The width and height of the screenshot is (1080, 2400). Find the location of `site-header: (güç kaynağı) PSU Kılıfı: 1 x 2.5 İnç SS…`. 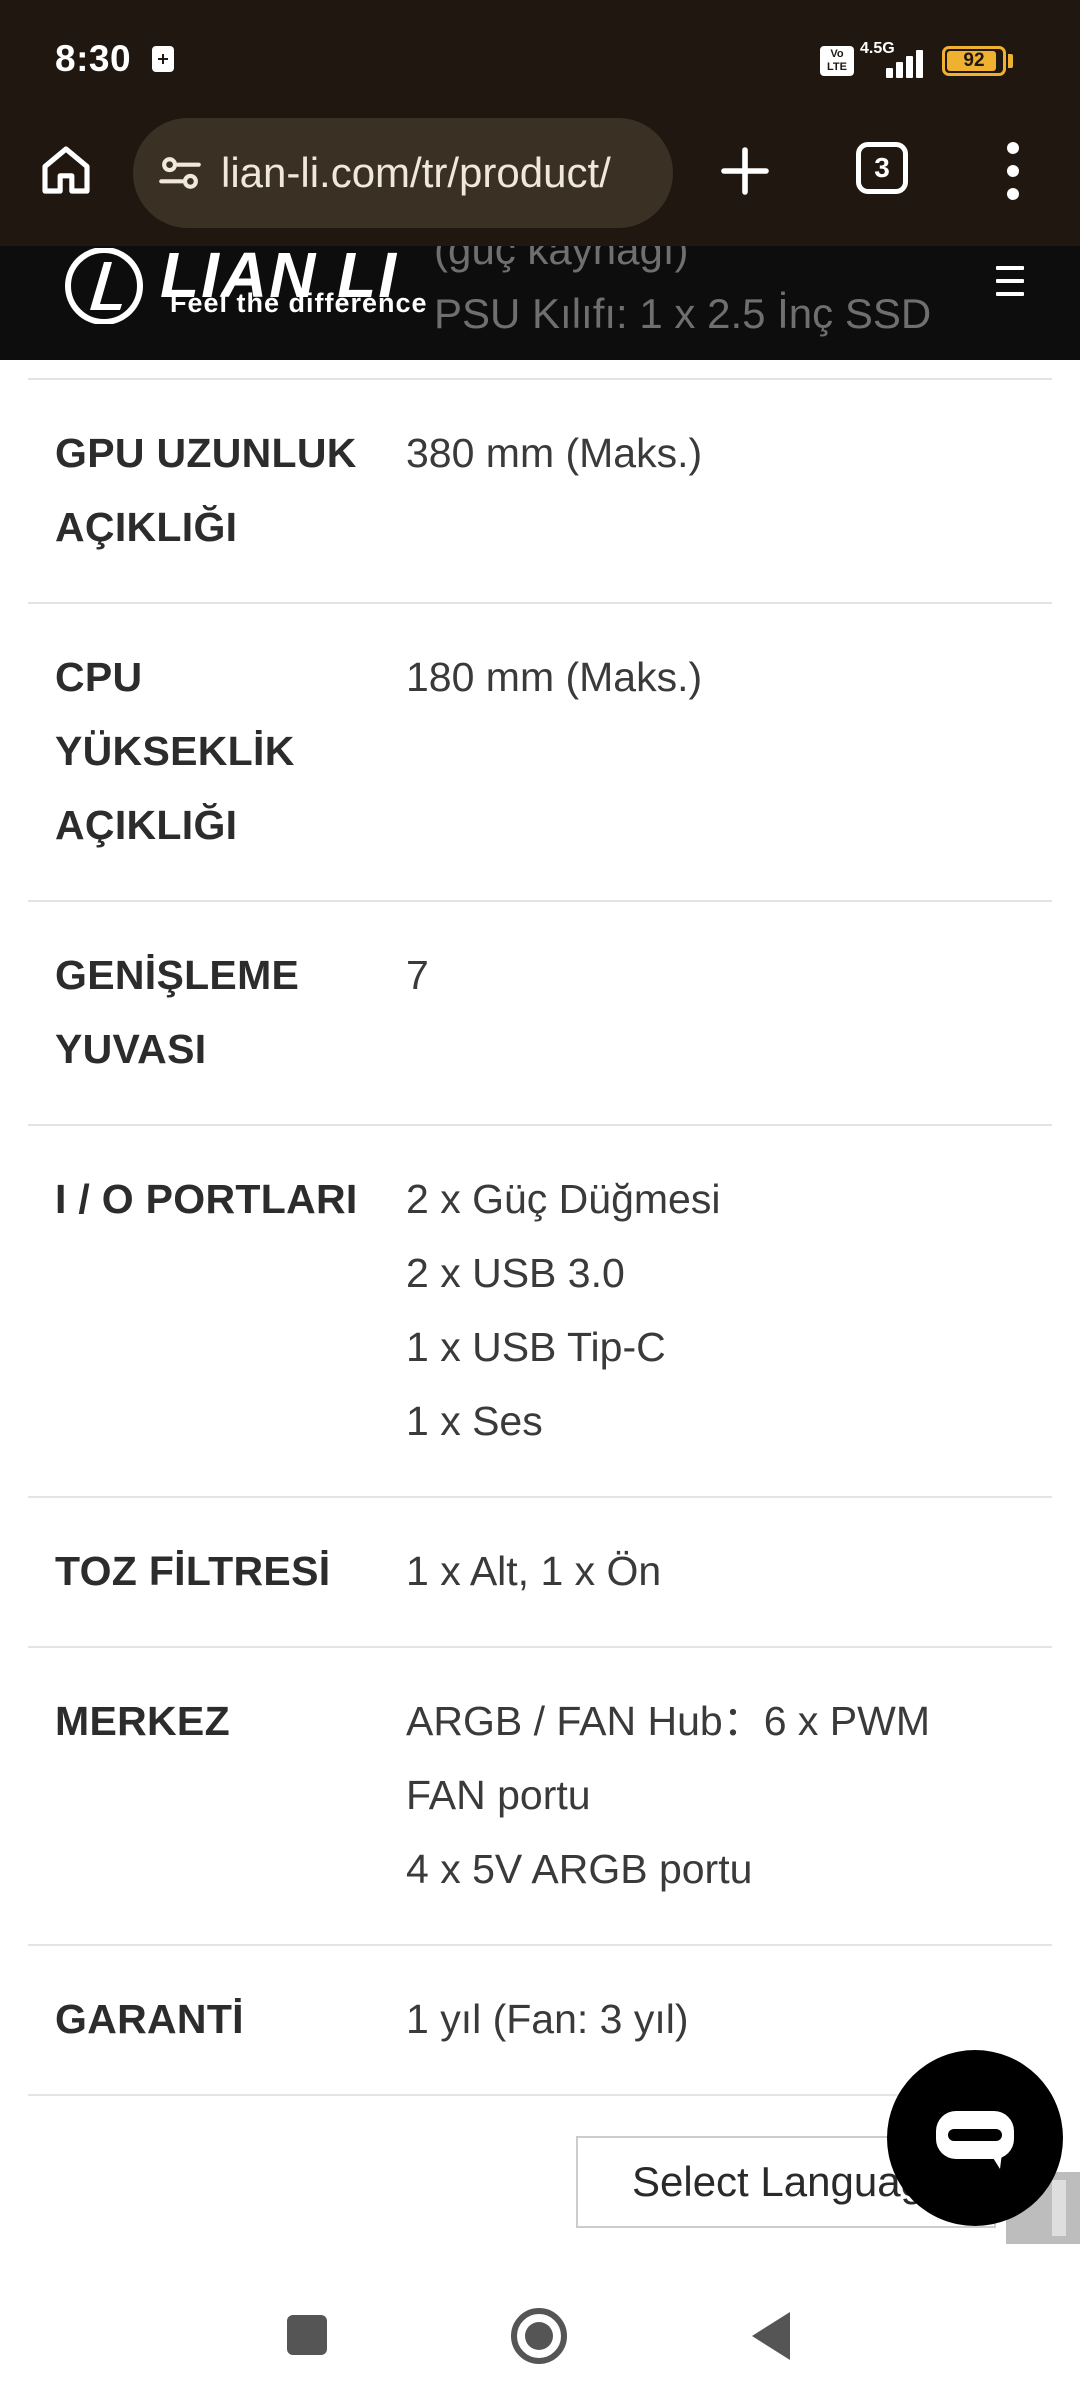

site-header: (güç kaynağı) PSU Kılıfı: 1 x 2.5 İnç SS… is located at coordinates (540, 303).